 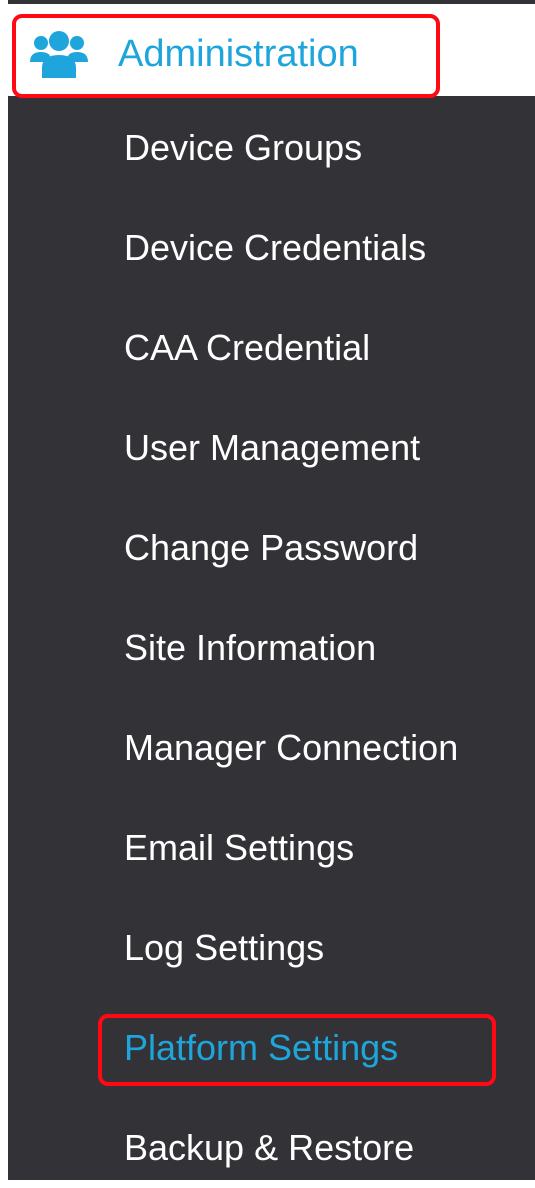 I want to click on sidebar-item-label: Backup & Restore, so click(x=269, y=1147).